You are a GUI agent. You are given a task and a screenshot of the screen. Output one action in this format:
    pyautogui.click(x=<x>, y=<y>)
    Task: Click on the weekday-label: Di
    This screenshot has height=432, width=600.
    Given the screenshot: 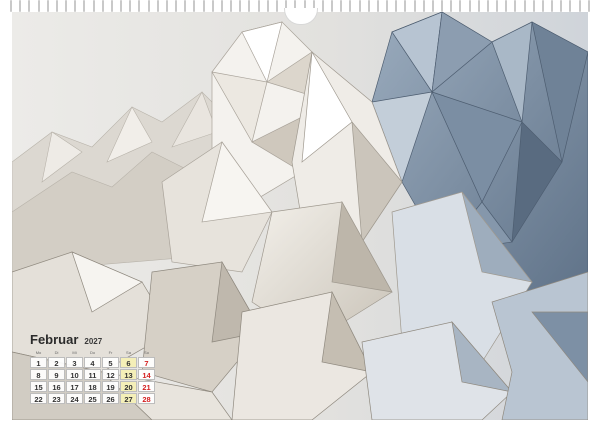 What is the action you would take?
    pyautogui.click(x=56, y=352)
    